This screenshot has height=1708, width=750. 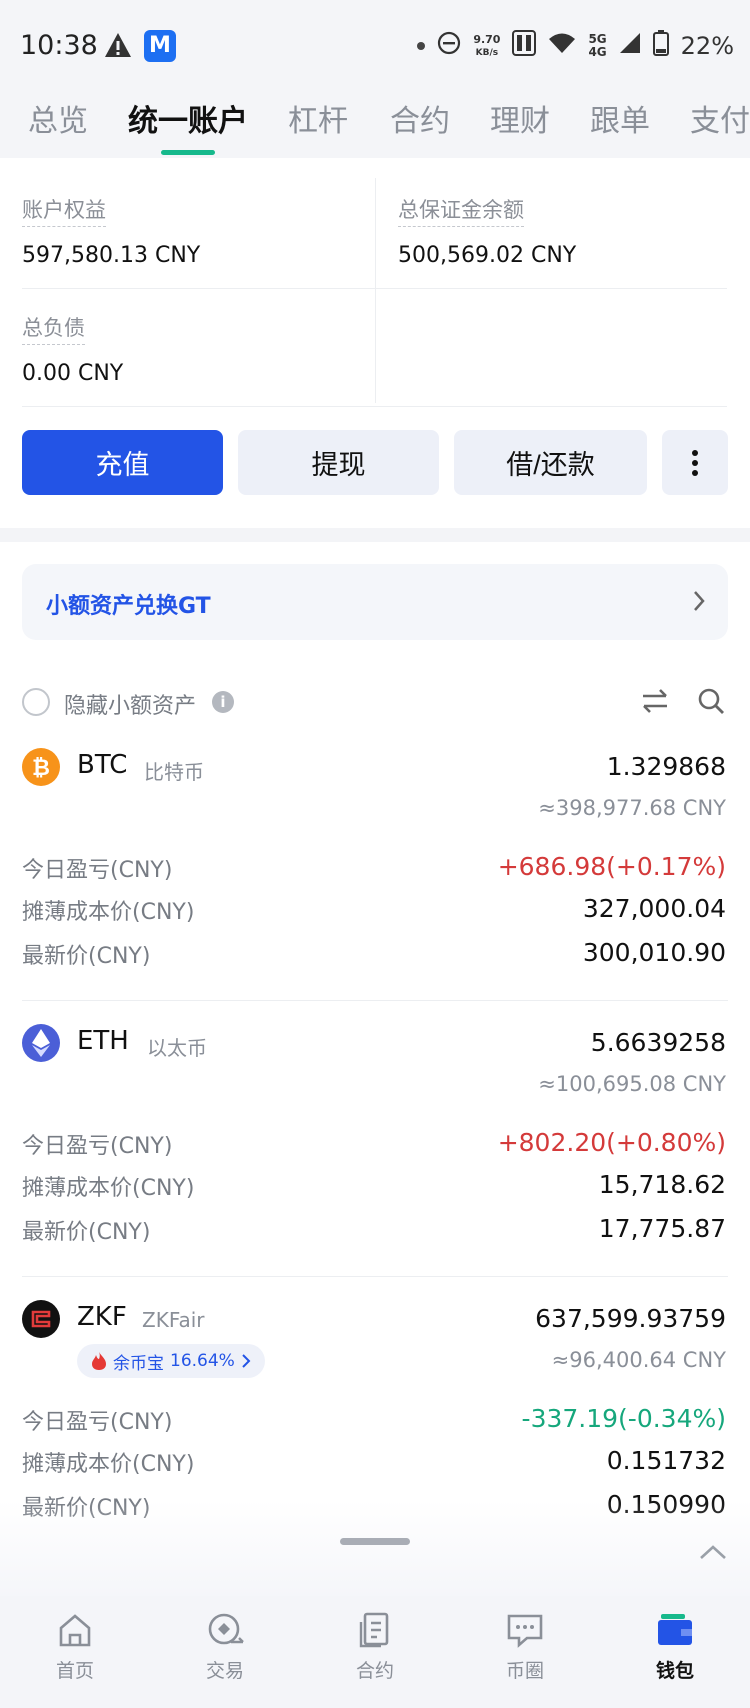 I want to click on speed-value: 9.70, so click(x=487, y=39).